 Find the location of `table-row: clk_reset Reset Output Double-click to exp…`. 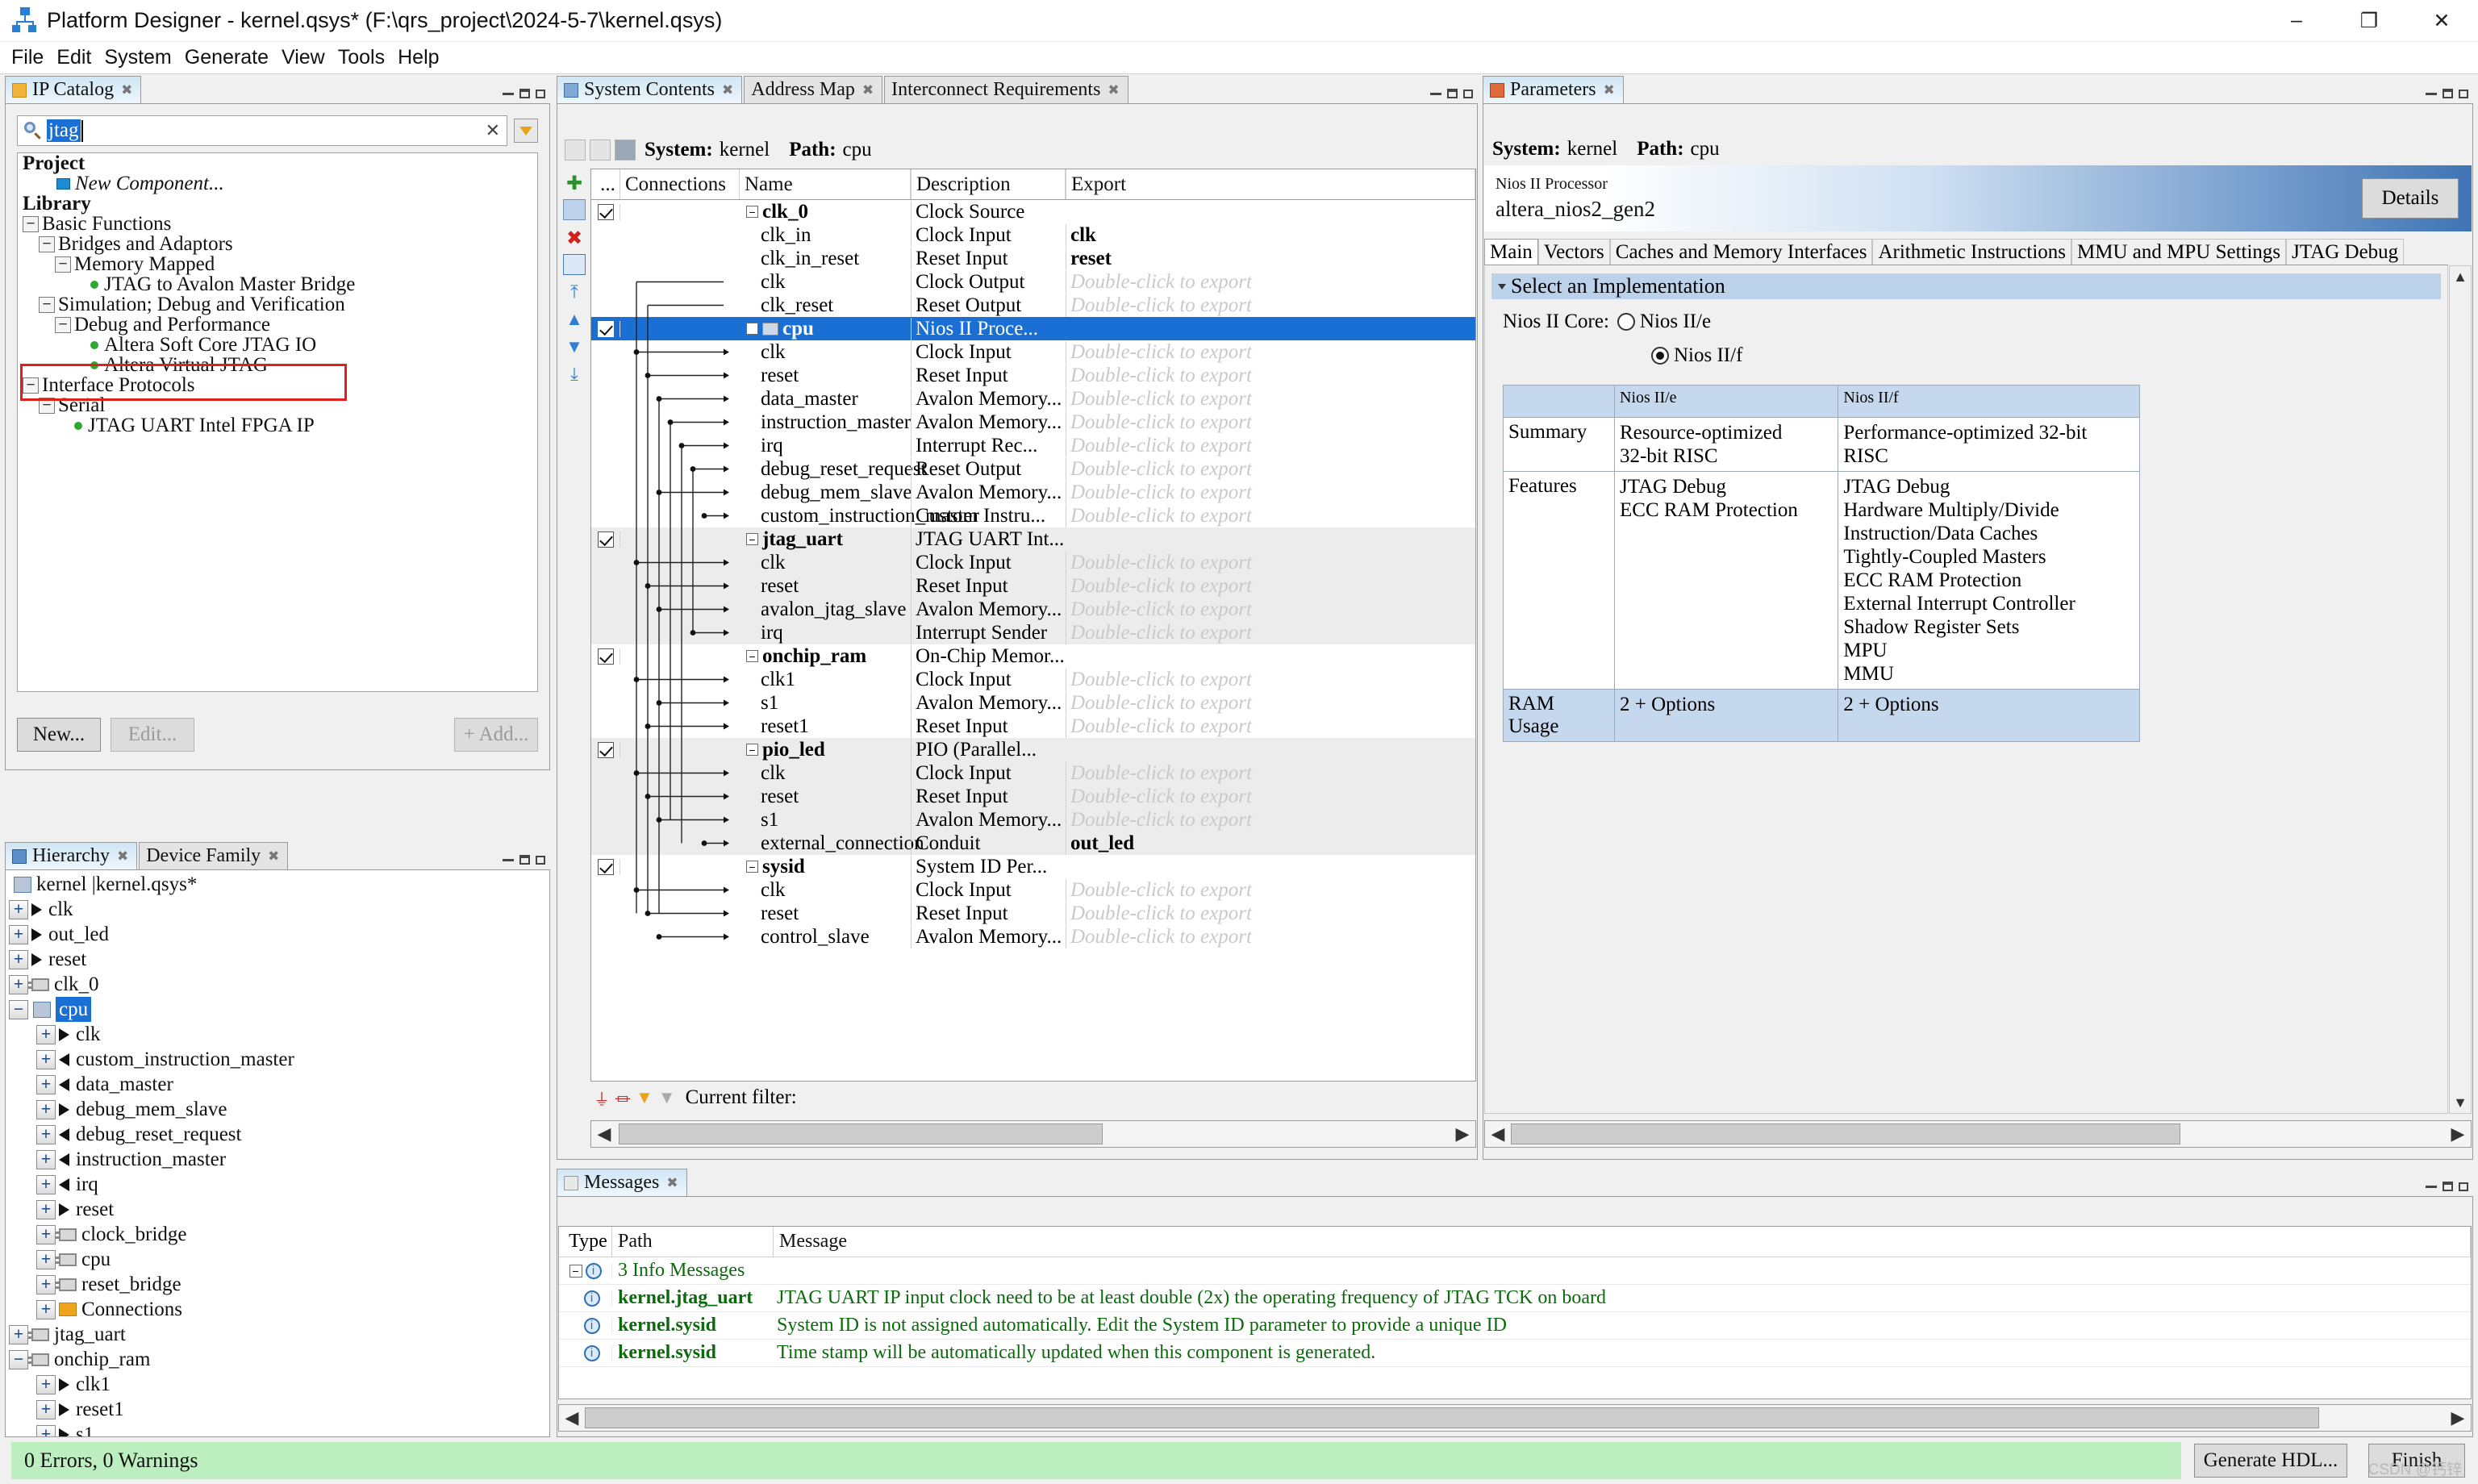

table-row: clk_reset Reset Output Double-click to exp… is located at coordinates (1033, 305).